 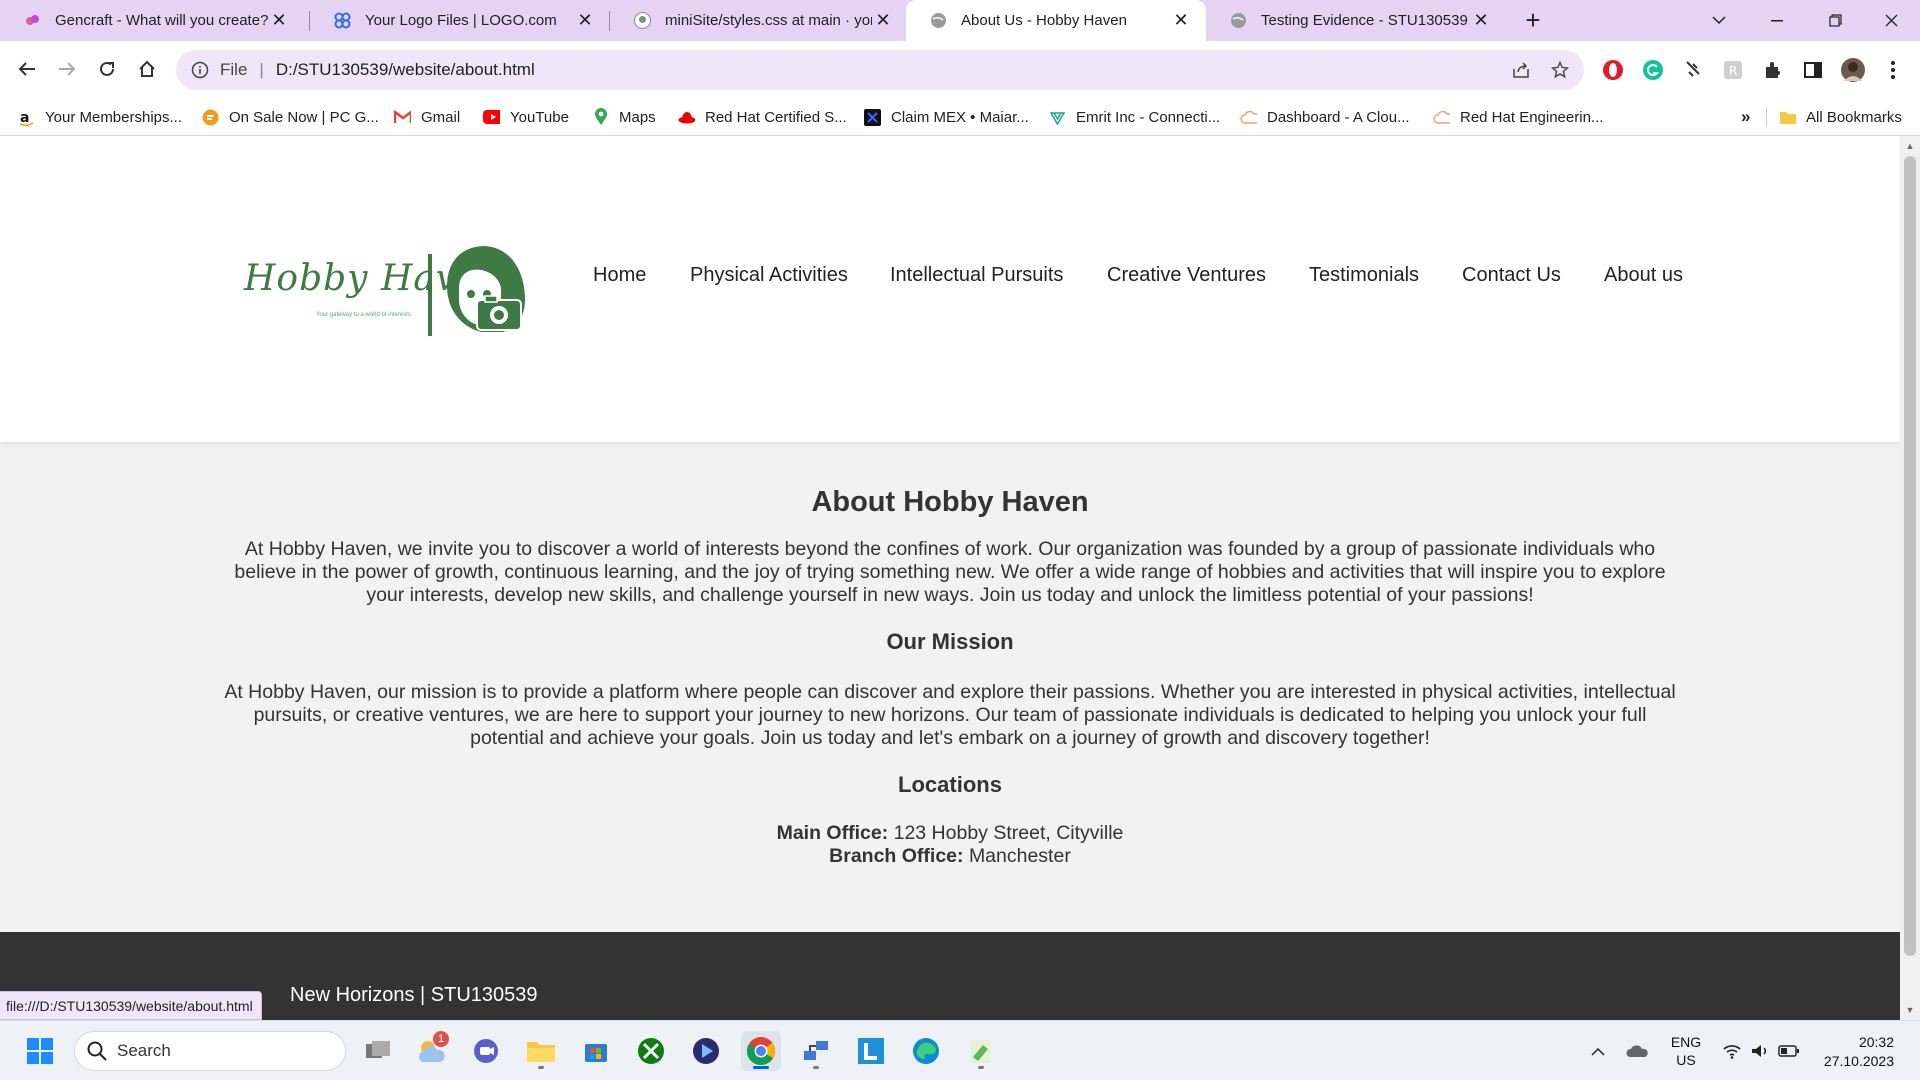 I want to click on edge-icon, so click(x=926, y=1051).